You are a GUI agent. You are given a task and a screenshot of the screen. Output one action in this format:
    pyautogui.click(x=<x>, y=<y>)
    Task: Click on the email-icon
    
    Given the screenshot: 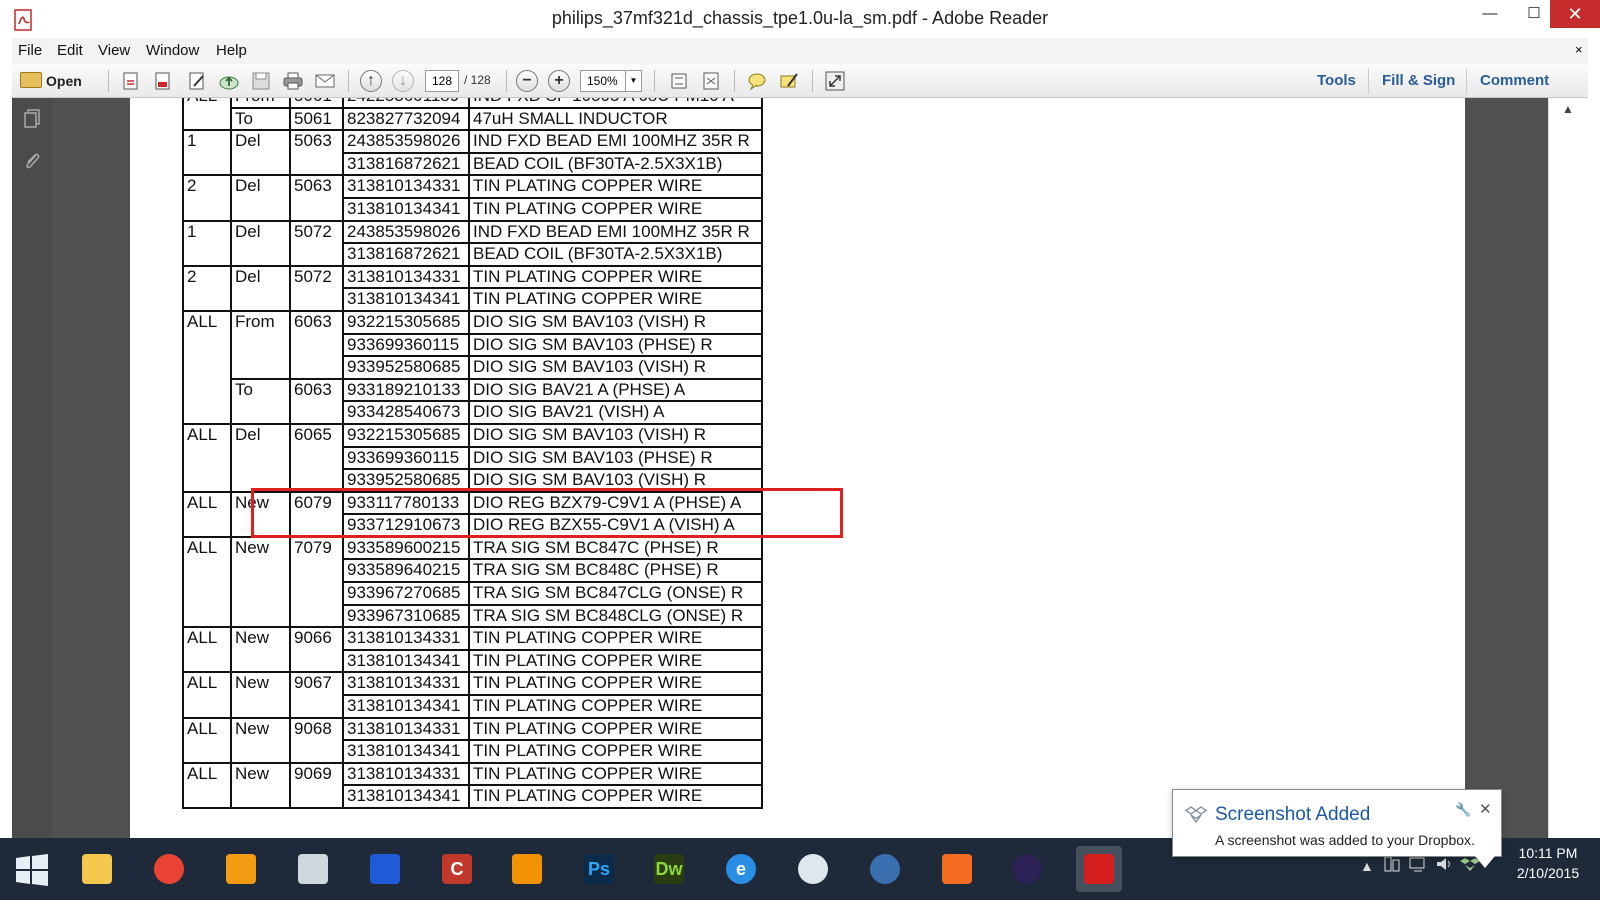 What is the action you would take?
    pyautogui.click(x=325, y=81)
    